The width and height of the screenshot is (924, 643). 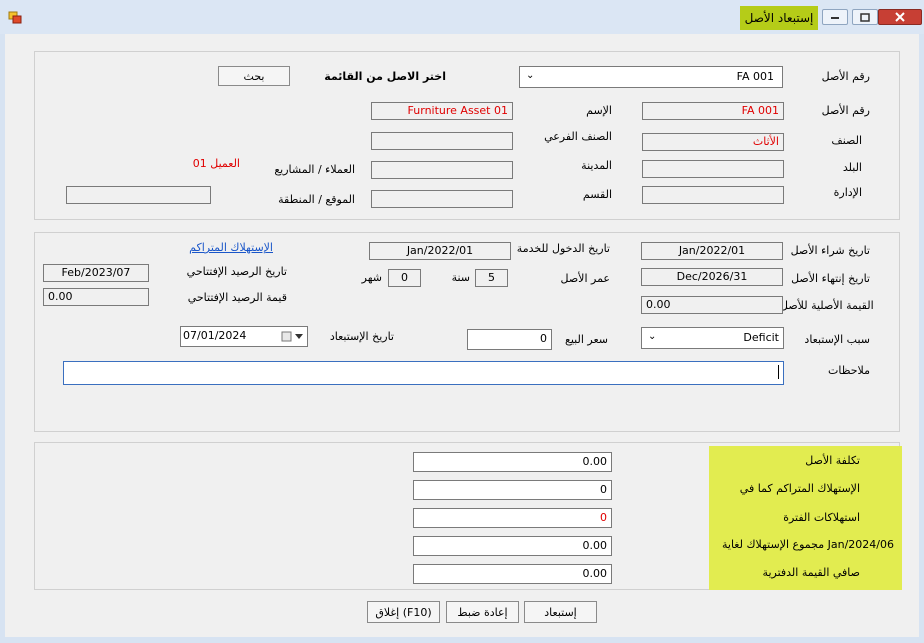 I want to click on accumulated-depreciation-link: الإستهلاك المتراكم, so click(x=221, y=247).